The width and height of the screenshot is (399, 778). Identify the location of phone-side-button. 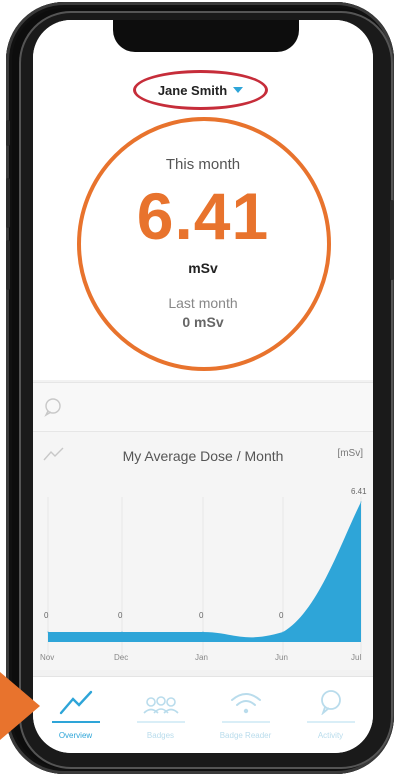
(8, 133).